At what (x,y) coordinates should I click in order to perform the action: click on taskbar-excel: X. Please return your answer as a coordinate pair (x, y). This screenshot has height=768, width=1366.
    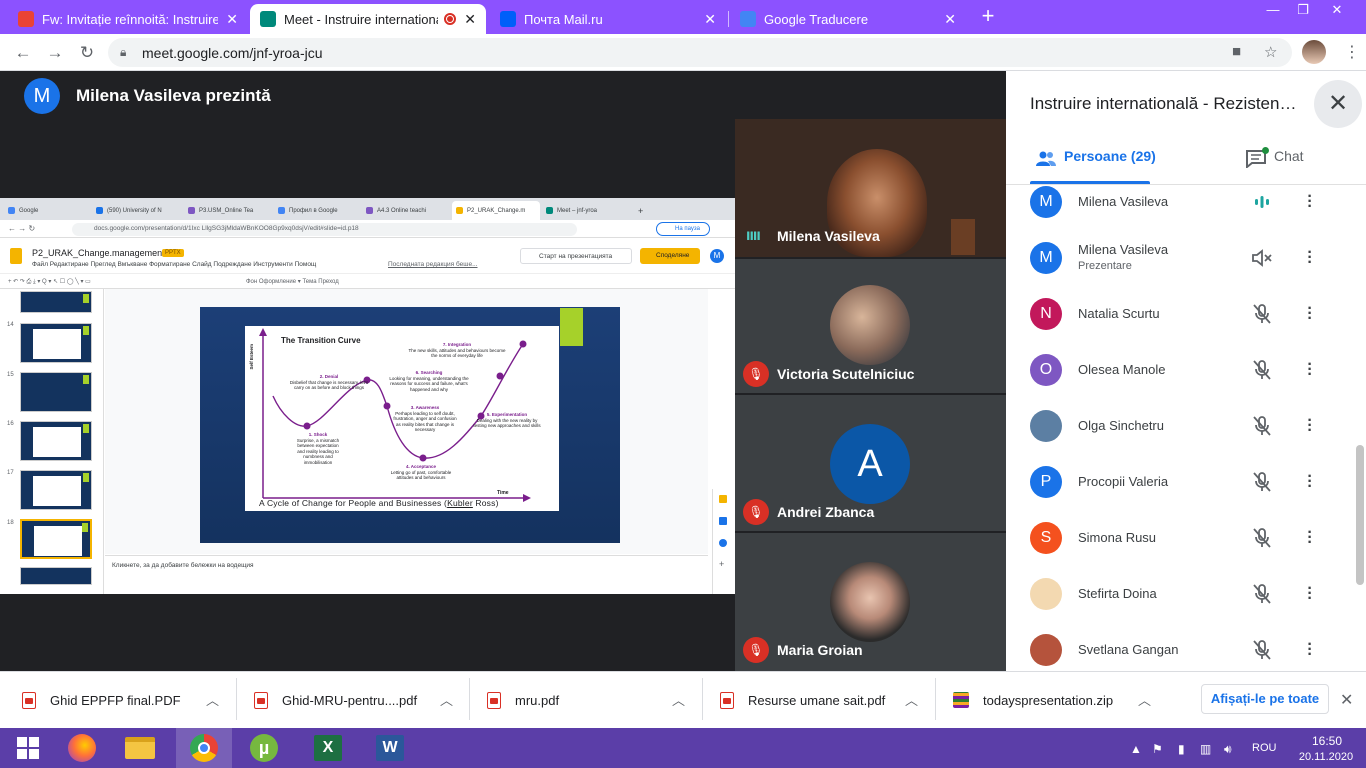
    Looking at the image, I should click on (328, 748).